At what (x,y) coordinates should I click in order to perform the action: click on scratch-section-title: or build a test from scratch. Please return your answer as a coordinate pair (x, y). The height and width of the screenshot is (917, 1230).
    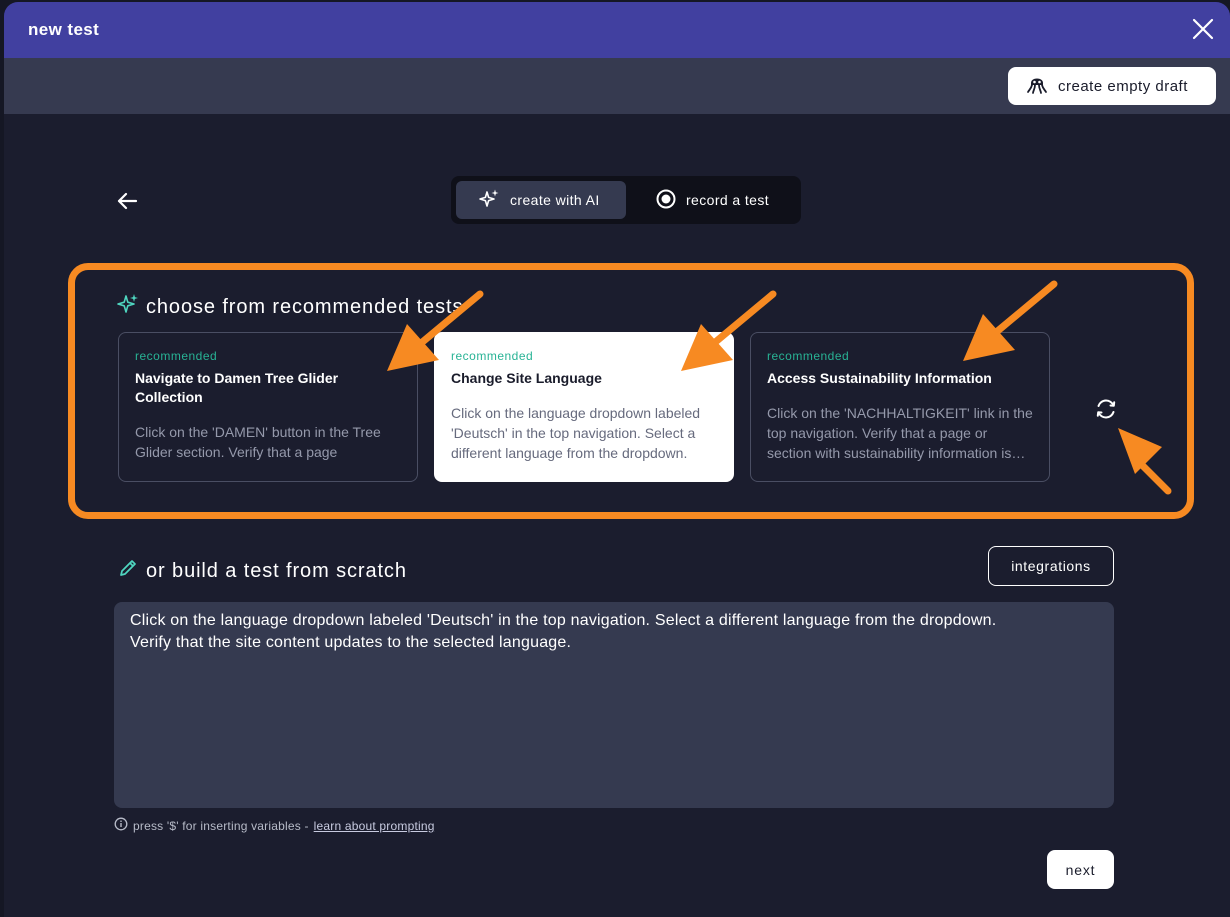
    Looking at the image, I should click on (261, 571).